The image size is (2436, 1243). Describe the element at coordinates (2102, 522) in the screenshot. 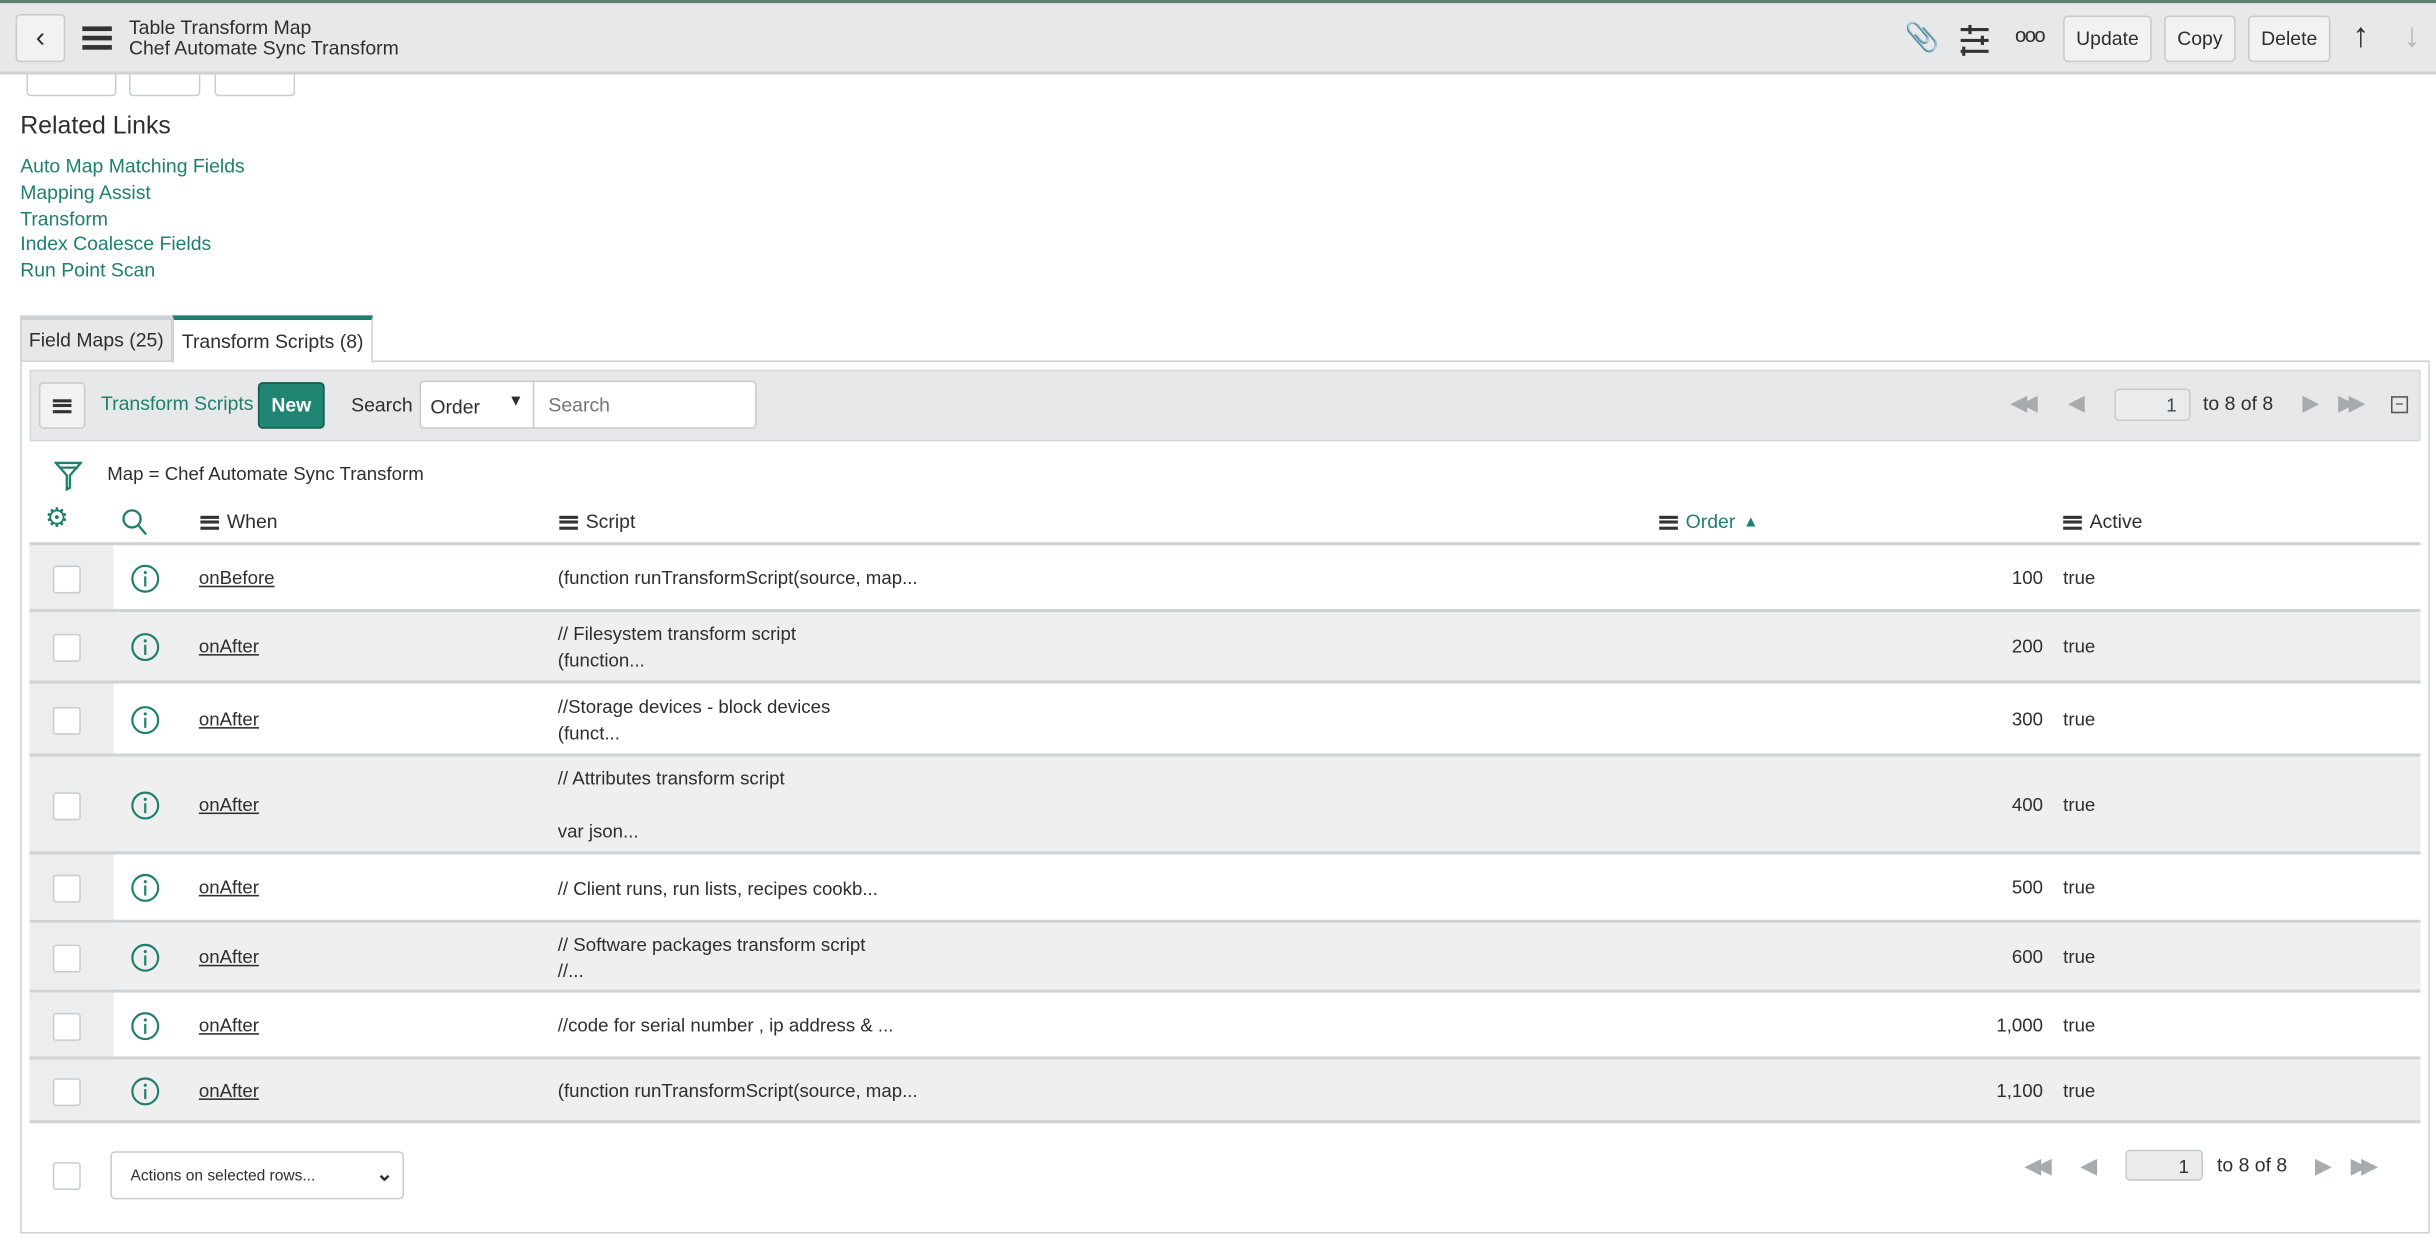

I see `column-header-active: Active` at that location.